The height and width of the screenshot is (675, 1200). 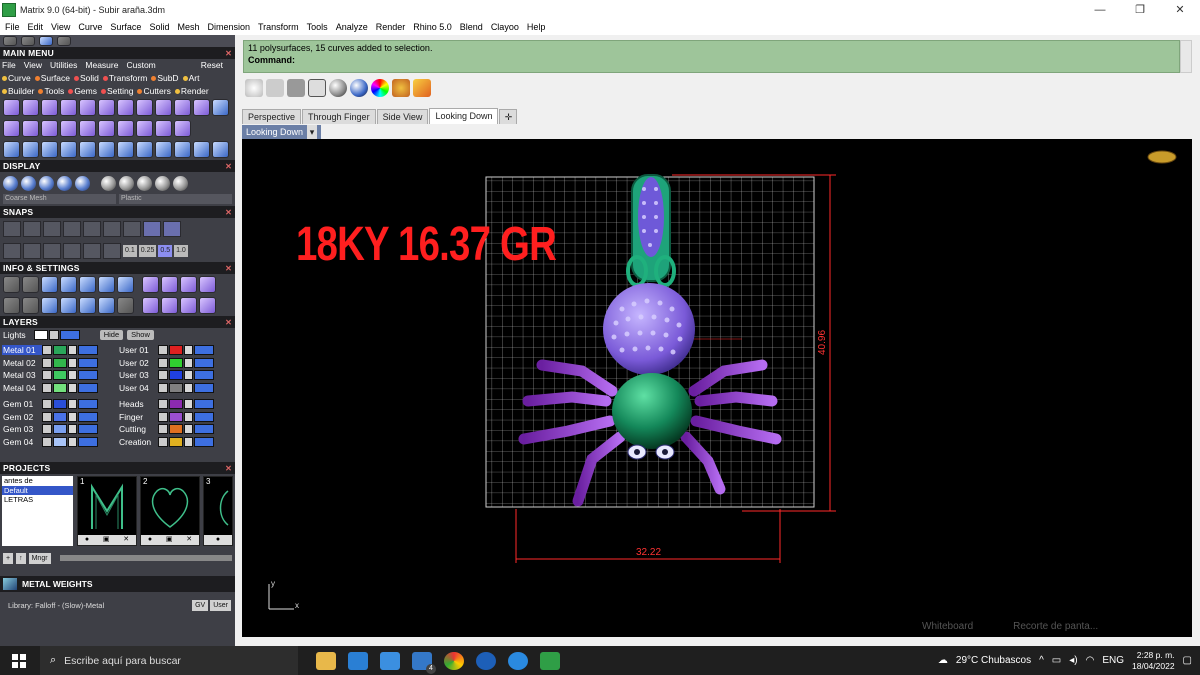 What do you see at coordinates (508, 116) in the screenshot?
I see `add-tab-button: ✛` at bounding box center [508, 116].